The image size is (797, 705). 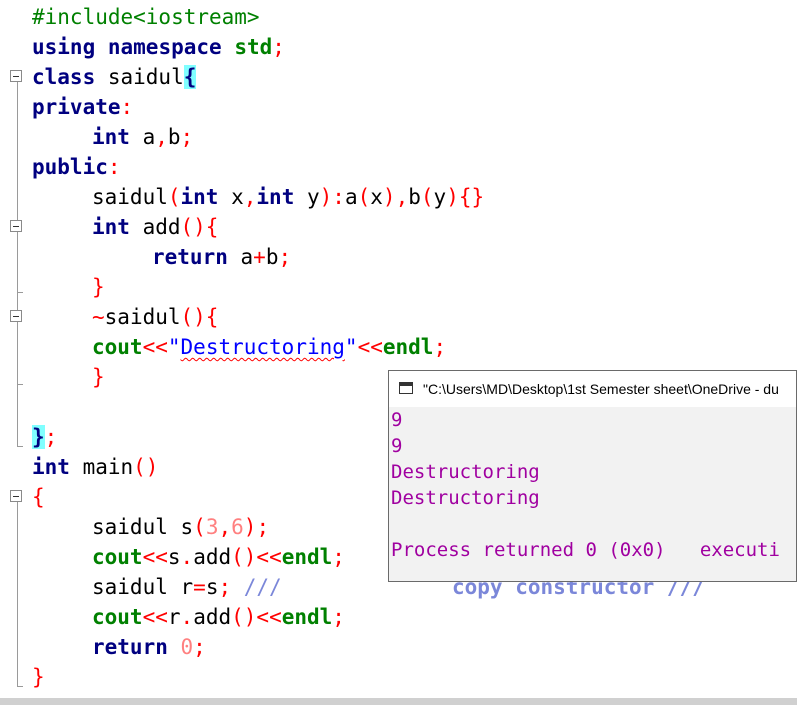 What do you see at coordinates (398, 587) in the screenshot?
I see `code-line-20: saidul r=s; ///copy constructor ///` at bounding box center [398, 587].